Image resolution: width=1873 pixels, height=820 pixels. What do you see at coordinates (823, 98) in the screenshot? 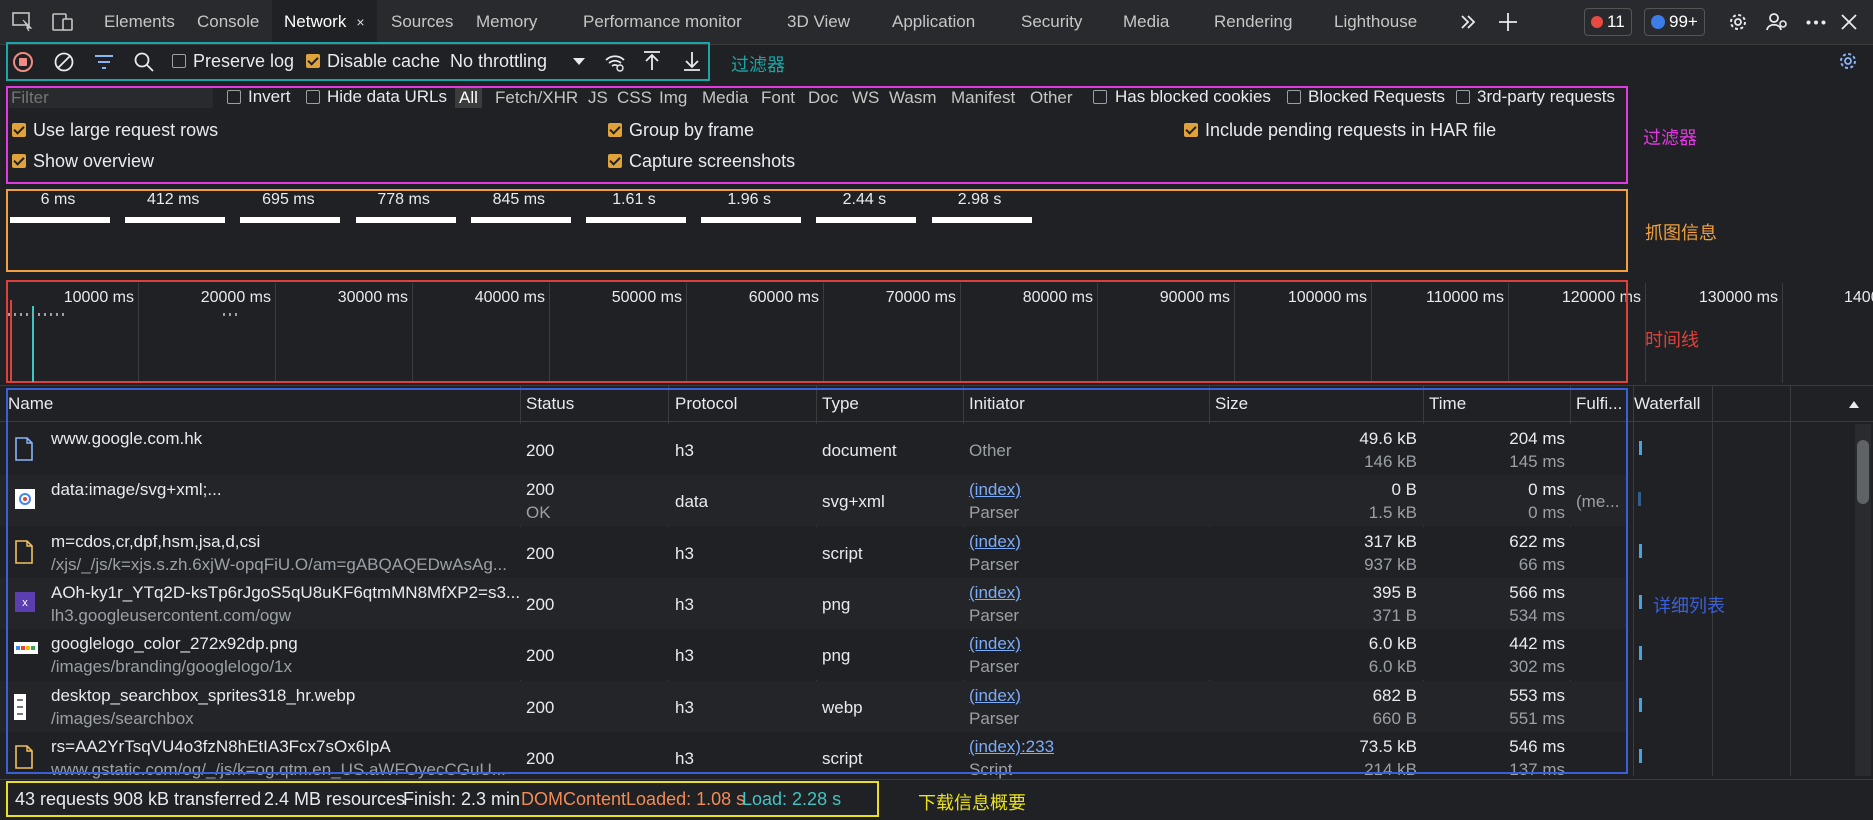
I see `type-filter-doc: Doc` at bounding box center [823, 98].